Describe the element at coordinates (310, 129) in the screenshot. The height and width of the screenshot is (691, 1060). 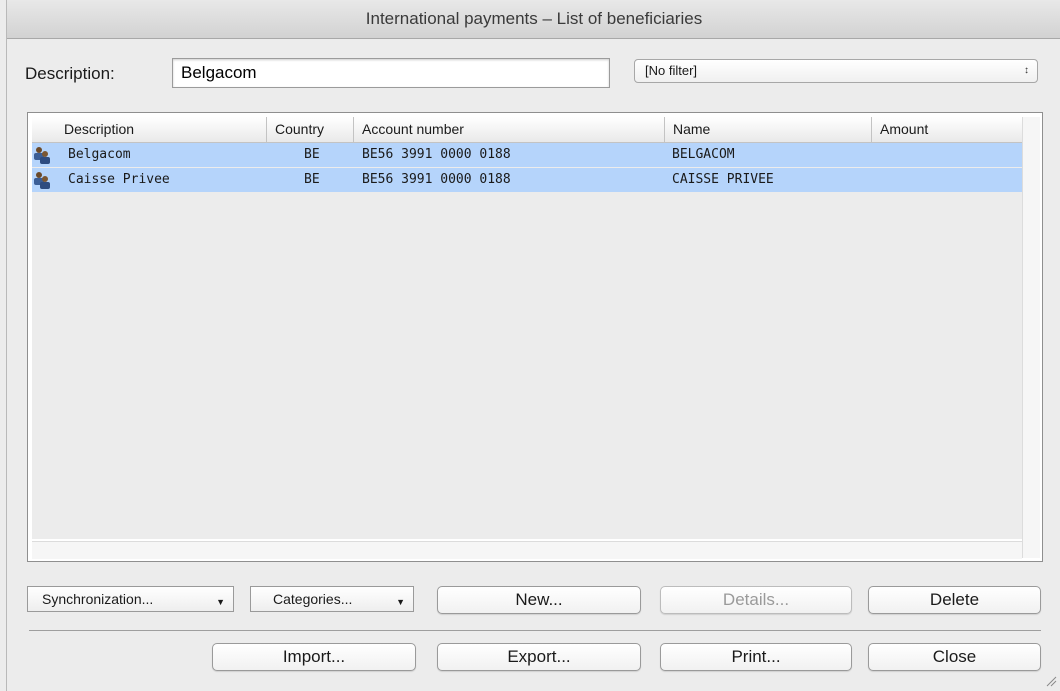
I see `column-header-country: Country` at that location.